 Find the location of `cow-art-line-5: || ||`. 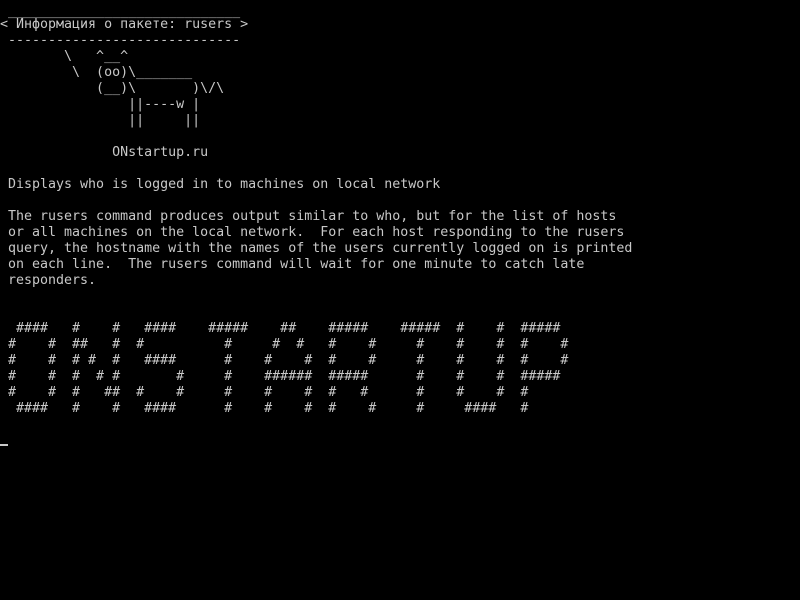

cow-art-line-5: || || is located at coordinates (104, 120).